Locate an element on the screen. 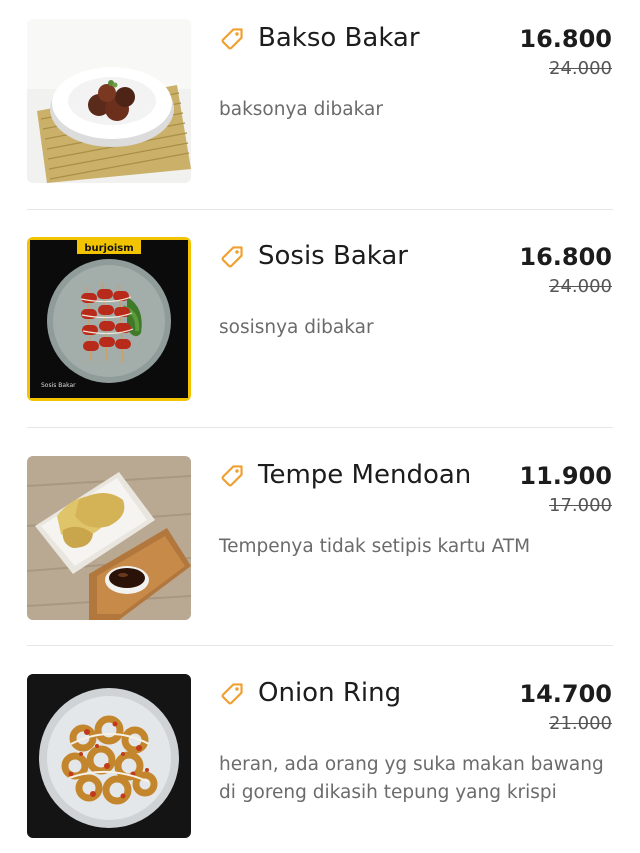  item-description: sosisnya dibakar is located at coordinates (296, 327).